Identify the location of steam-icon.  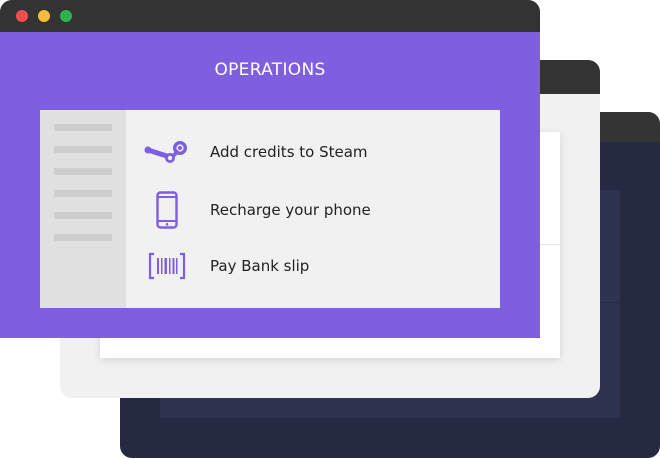
(167, 152).